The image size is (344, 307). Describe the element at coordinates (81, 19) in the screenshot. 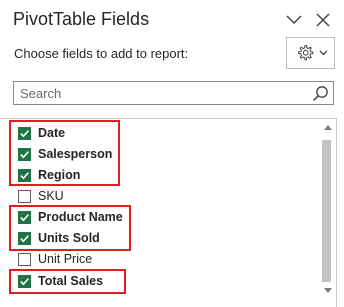

I see `panel-title: PivotTable Fields` at that location.